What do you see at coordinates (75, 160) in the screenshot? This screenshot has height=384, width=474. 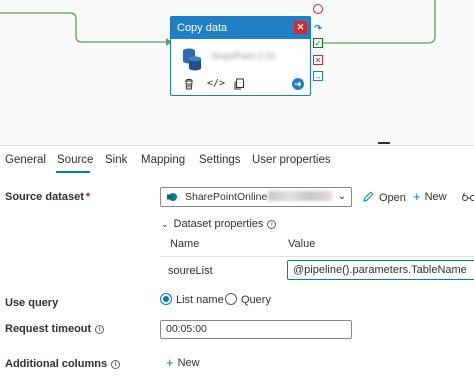 I see `tab-source: Source` at bounding box center [75, 160].